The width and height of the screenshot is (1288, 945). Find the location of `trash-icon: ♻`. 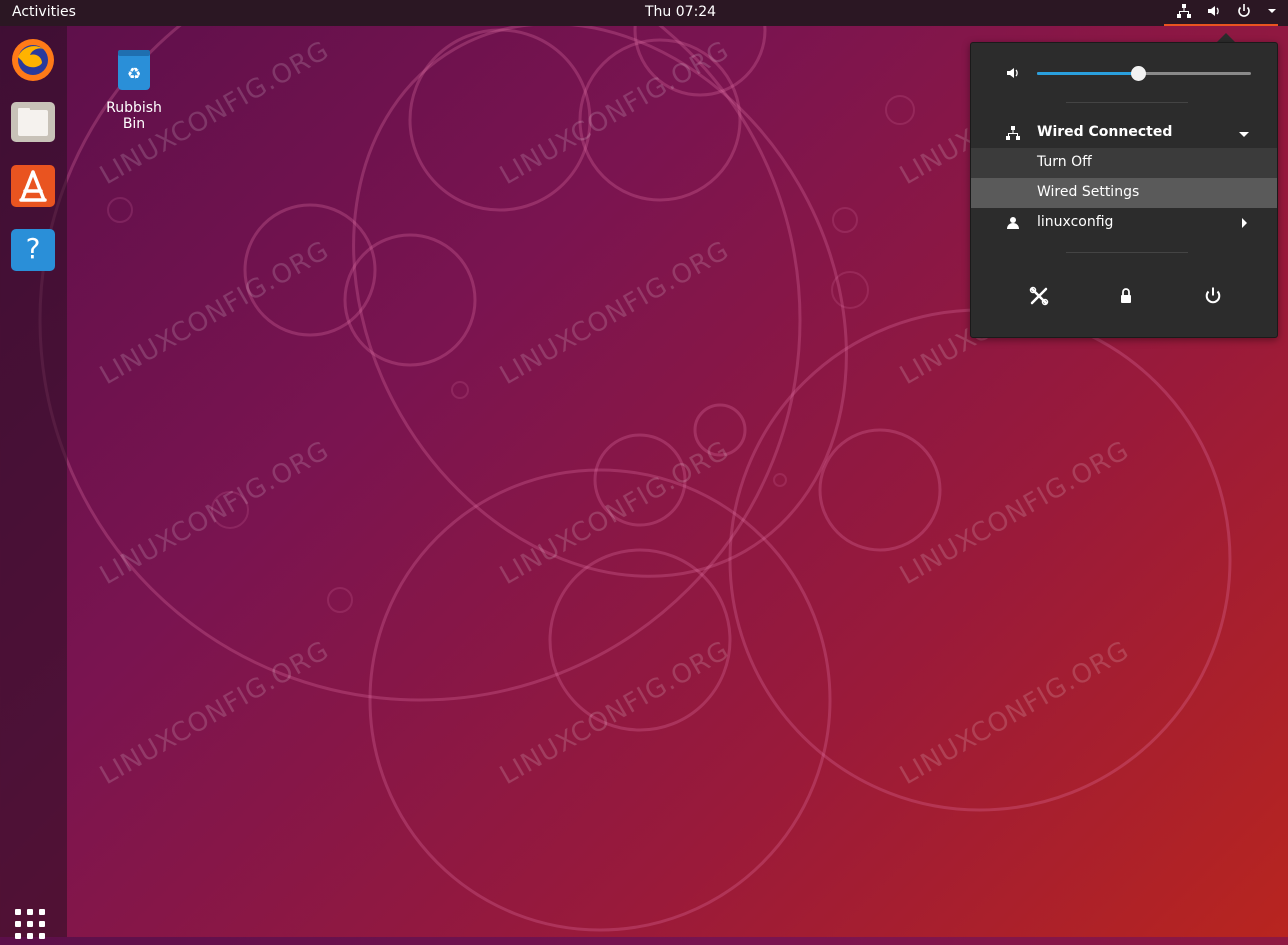

trash-icon: ♻ is located at coordinates (134, 70).